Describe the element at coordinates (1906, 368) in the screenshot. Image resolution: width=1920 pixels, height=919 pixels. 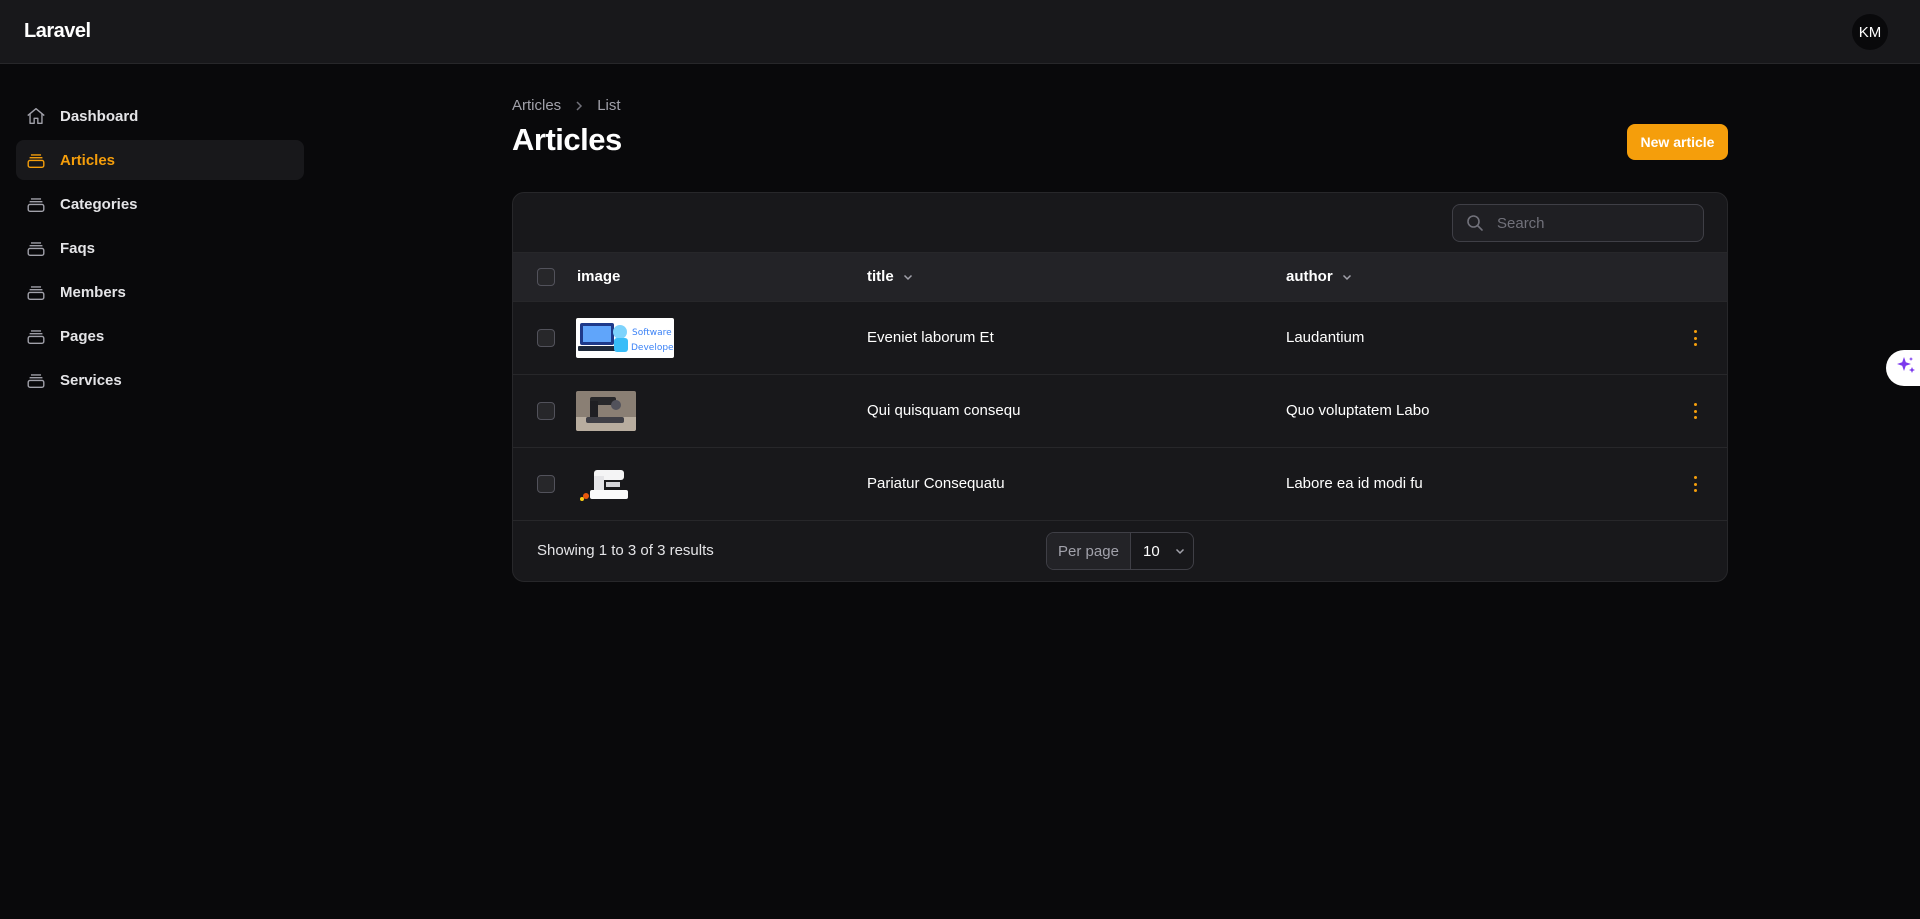
I see `sparkle-icon` at that location.